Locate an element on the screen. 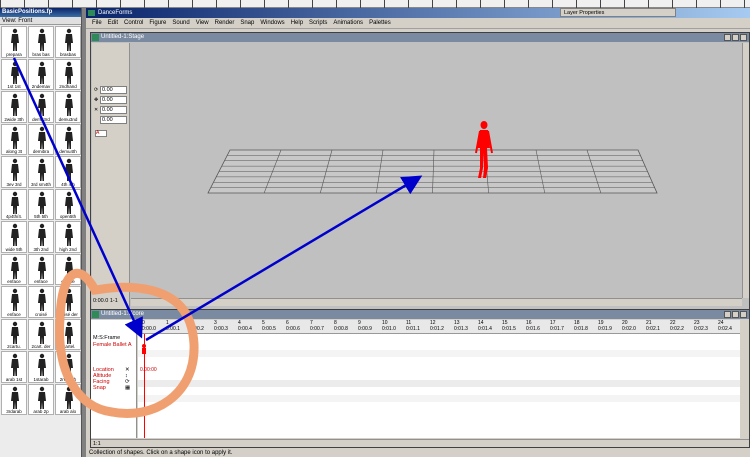 This screenshot has width=750, height=457. menu-item: Palettes is located at coordinates (380, 23).